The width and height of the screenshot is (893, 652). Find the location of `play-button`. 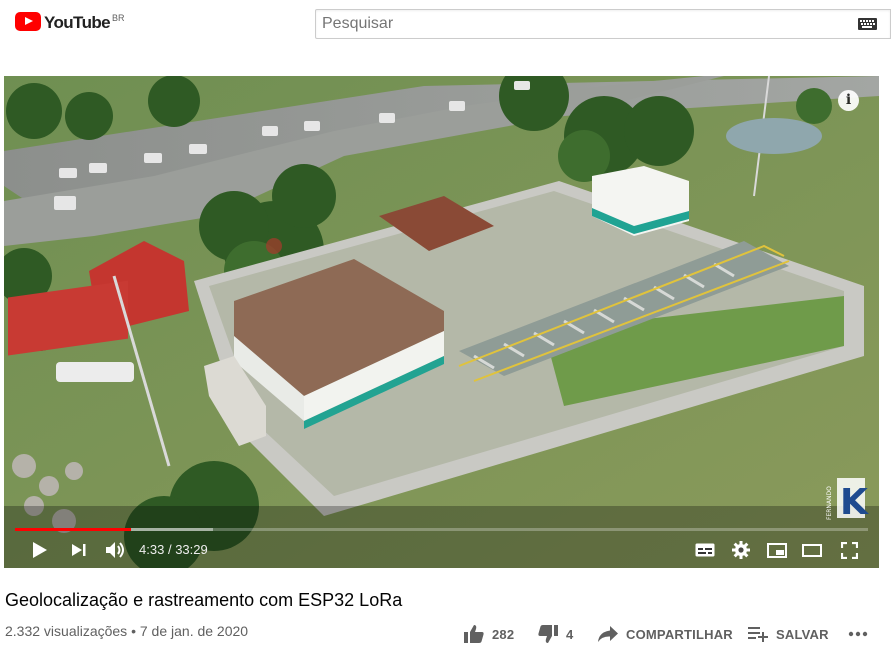

play-button is located at coordinates (39, 550).